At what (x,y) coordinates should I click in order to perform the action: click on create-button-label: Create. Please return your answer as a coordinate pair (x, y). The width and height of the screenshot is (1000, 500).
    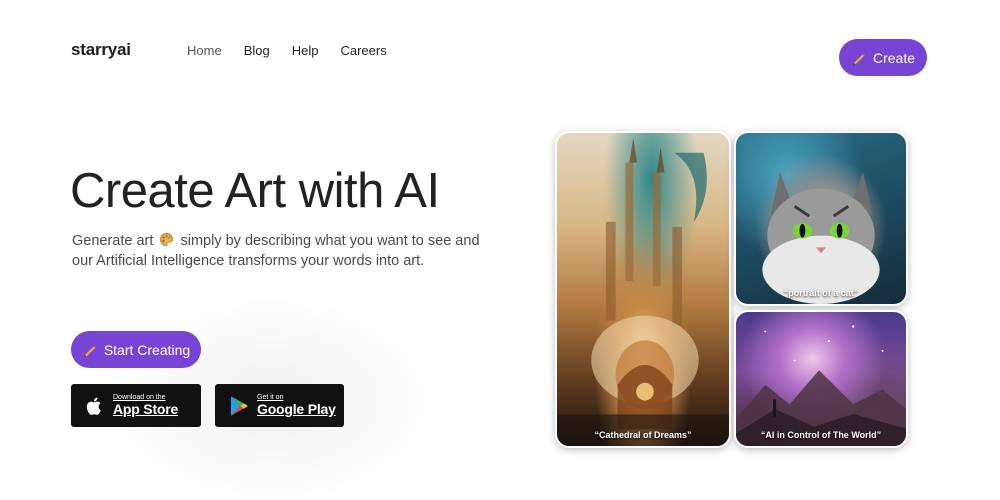
    Looking at the image, I should click on (894, 57).